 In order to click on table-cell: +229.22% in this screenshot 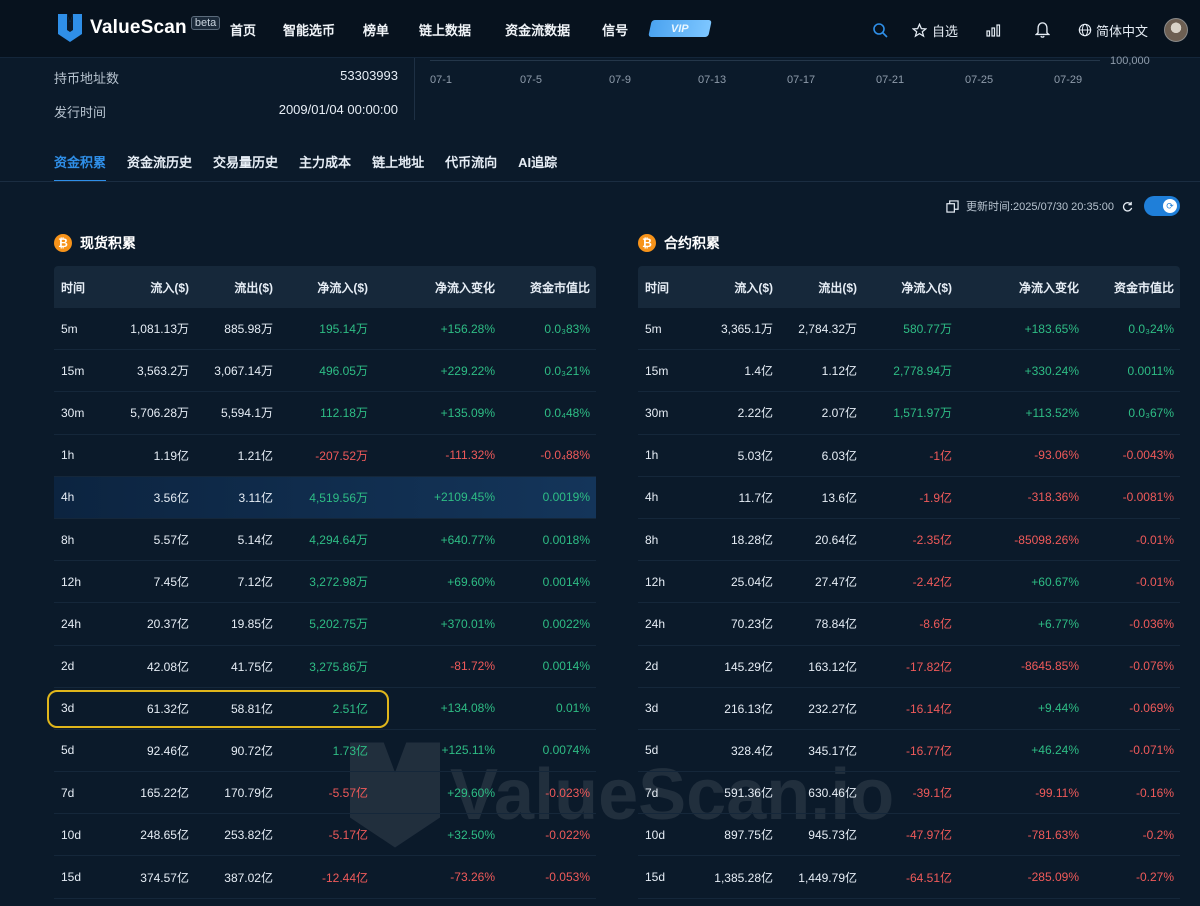, I will do `click(467, 370)`.